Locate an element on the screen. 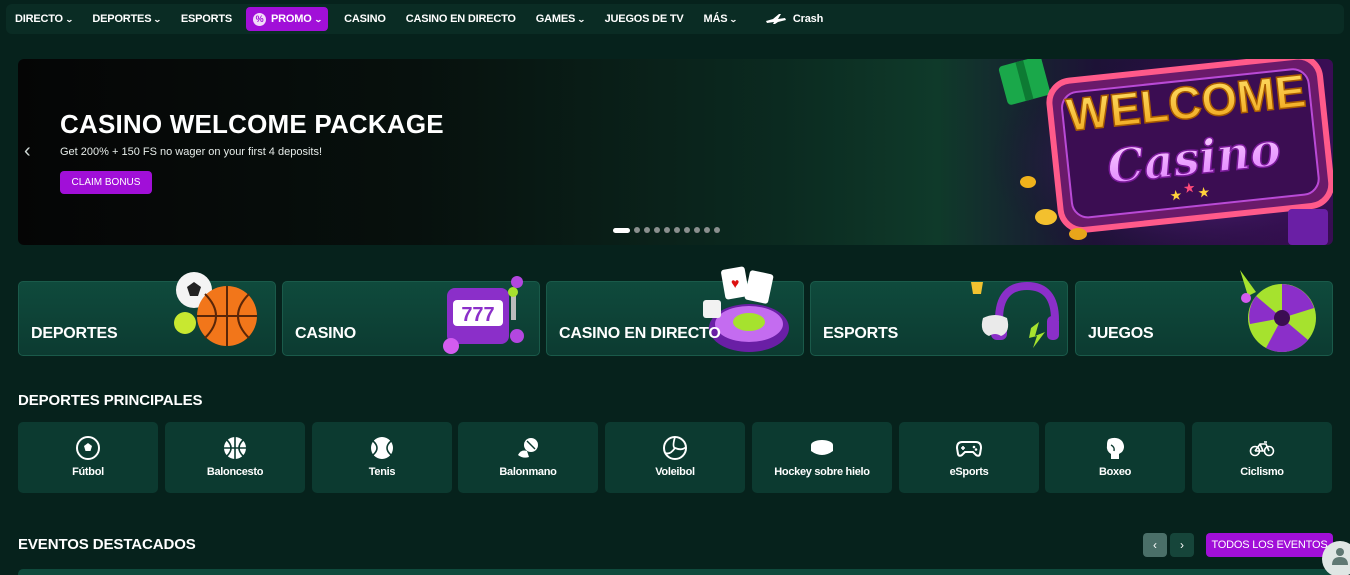 This screenshot has height=575, width=1350. sport-label: Balonmano is located at coordinates (528, 472).